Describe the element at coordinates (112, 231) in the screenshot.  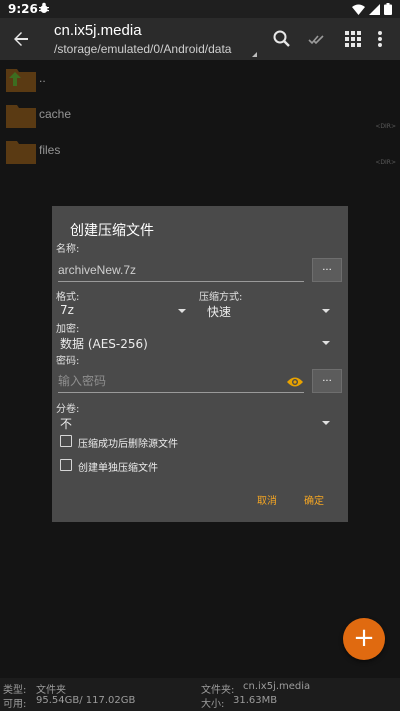
I see `dialog-title: 创建压缩文件` at that location.